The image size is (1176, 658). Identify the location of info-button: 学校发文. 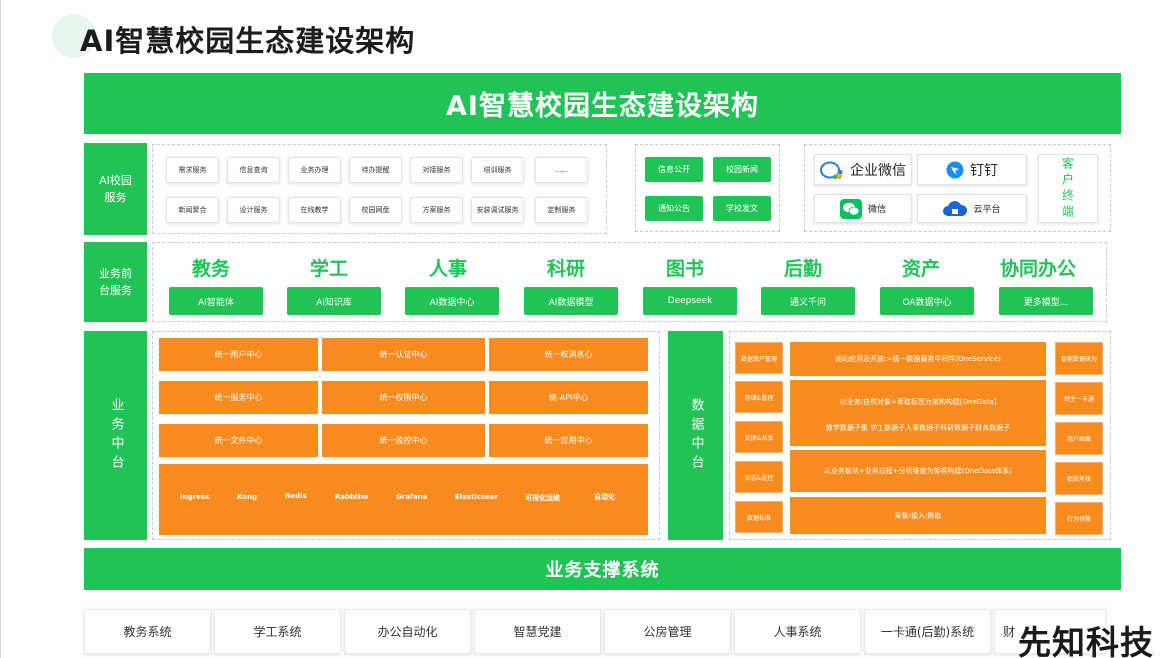
(742, 208).